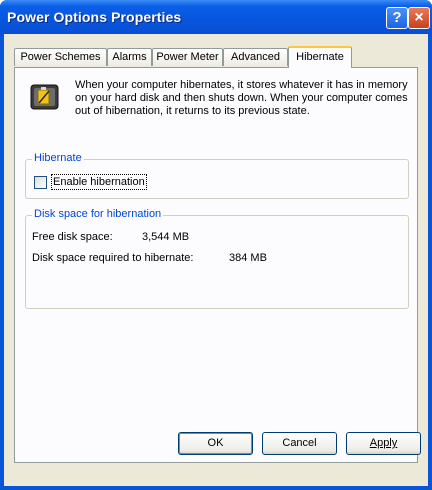 Image resolution: width=432 pixels, height=490 pixels. I want to click on hibernate-group-label: Hibernate, so click(58, 158).